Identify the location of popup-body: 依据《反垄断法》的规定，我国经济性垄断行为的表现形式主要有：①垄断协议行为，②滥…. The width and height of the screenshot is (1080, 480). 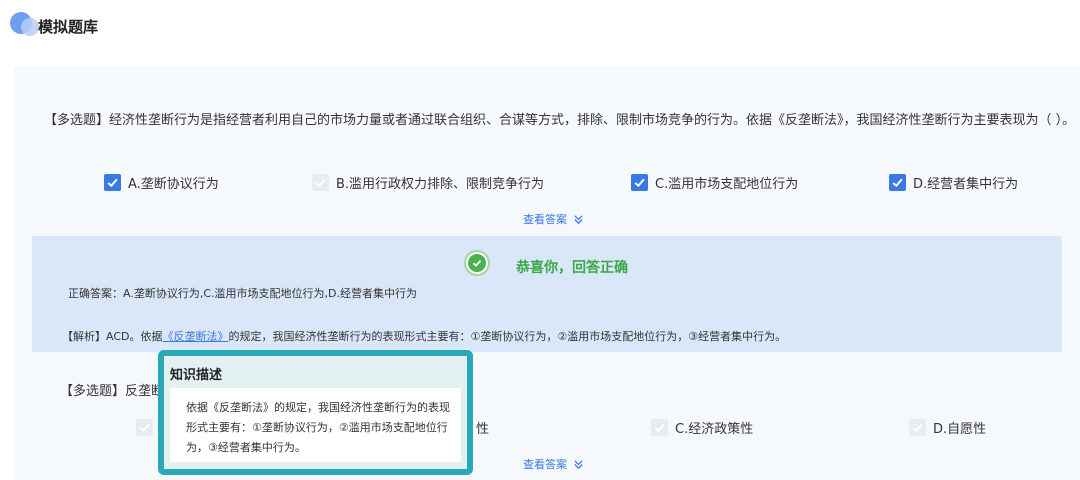
(315, 425).